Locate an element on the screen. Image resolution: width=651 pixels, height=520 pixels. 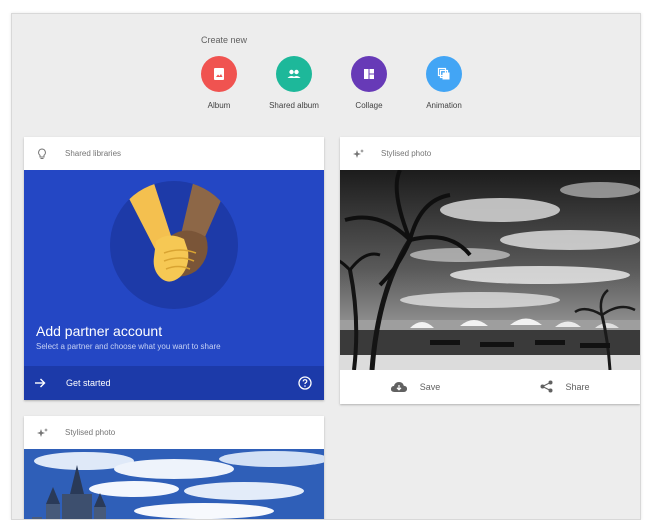
create-new-title: Create new is located at coordinates (224, 40).